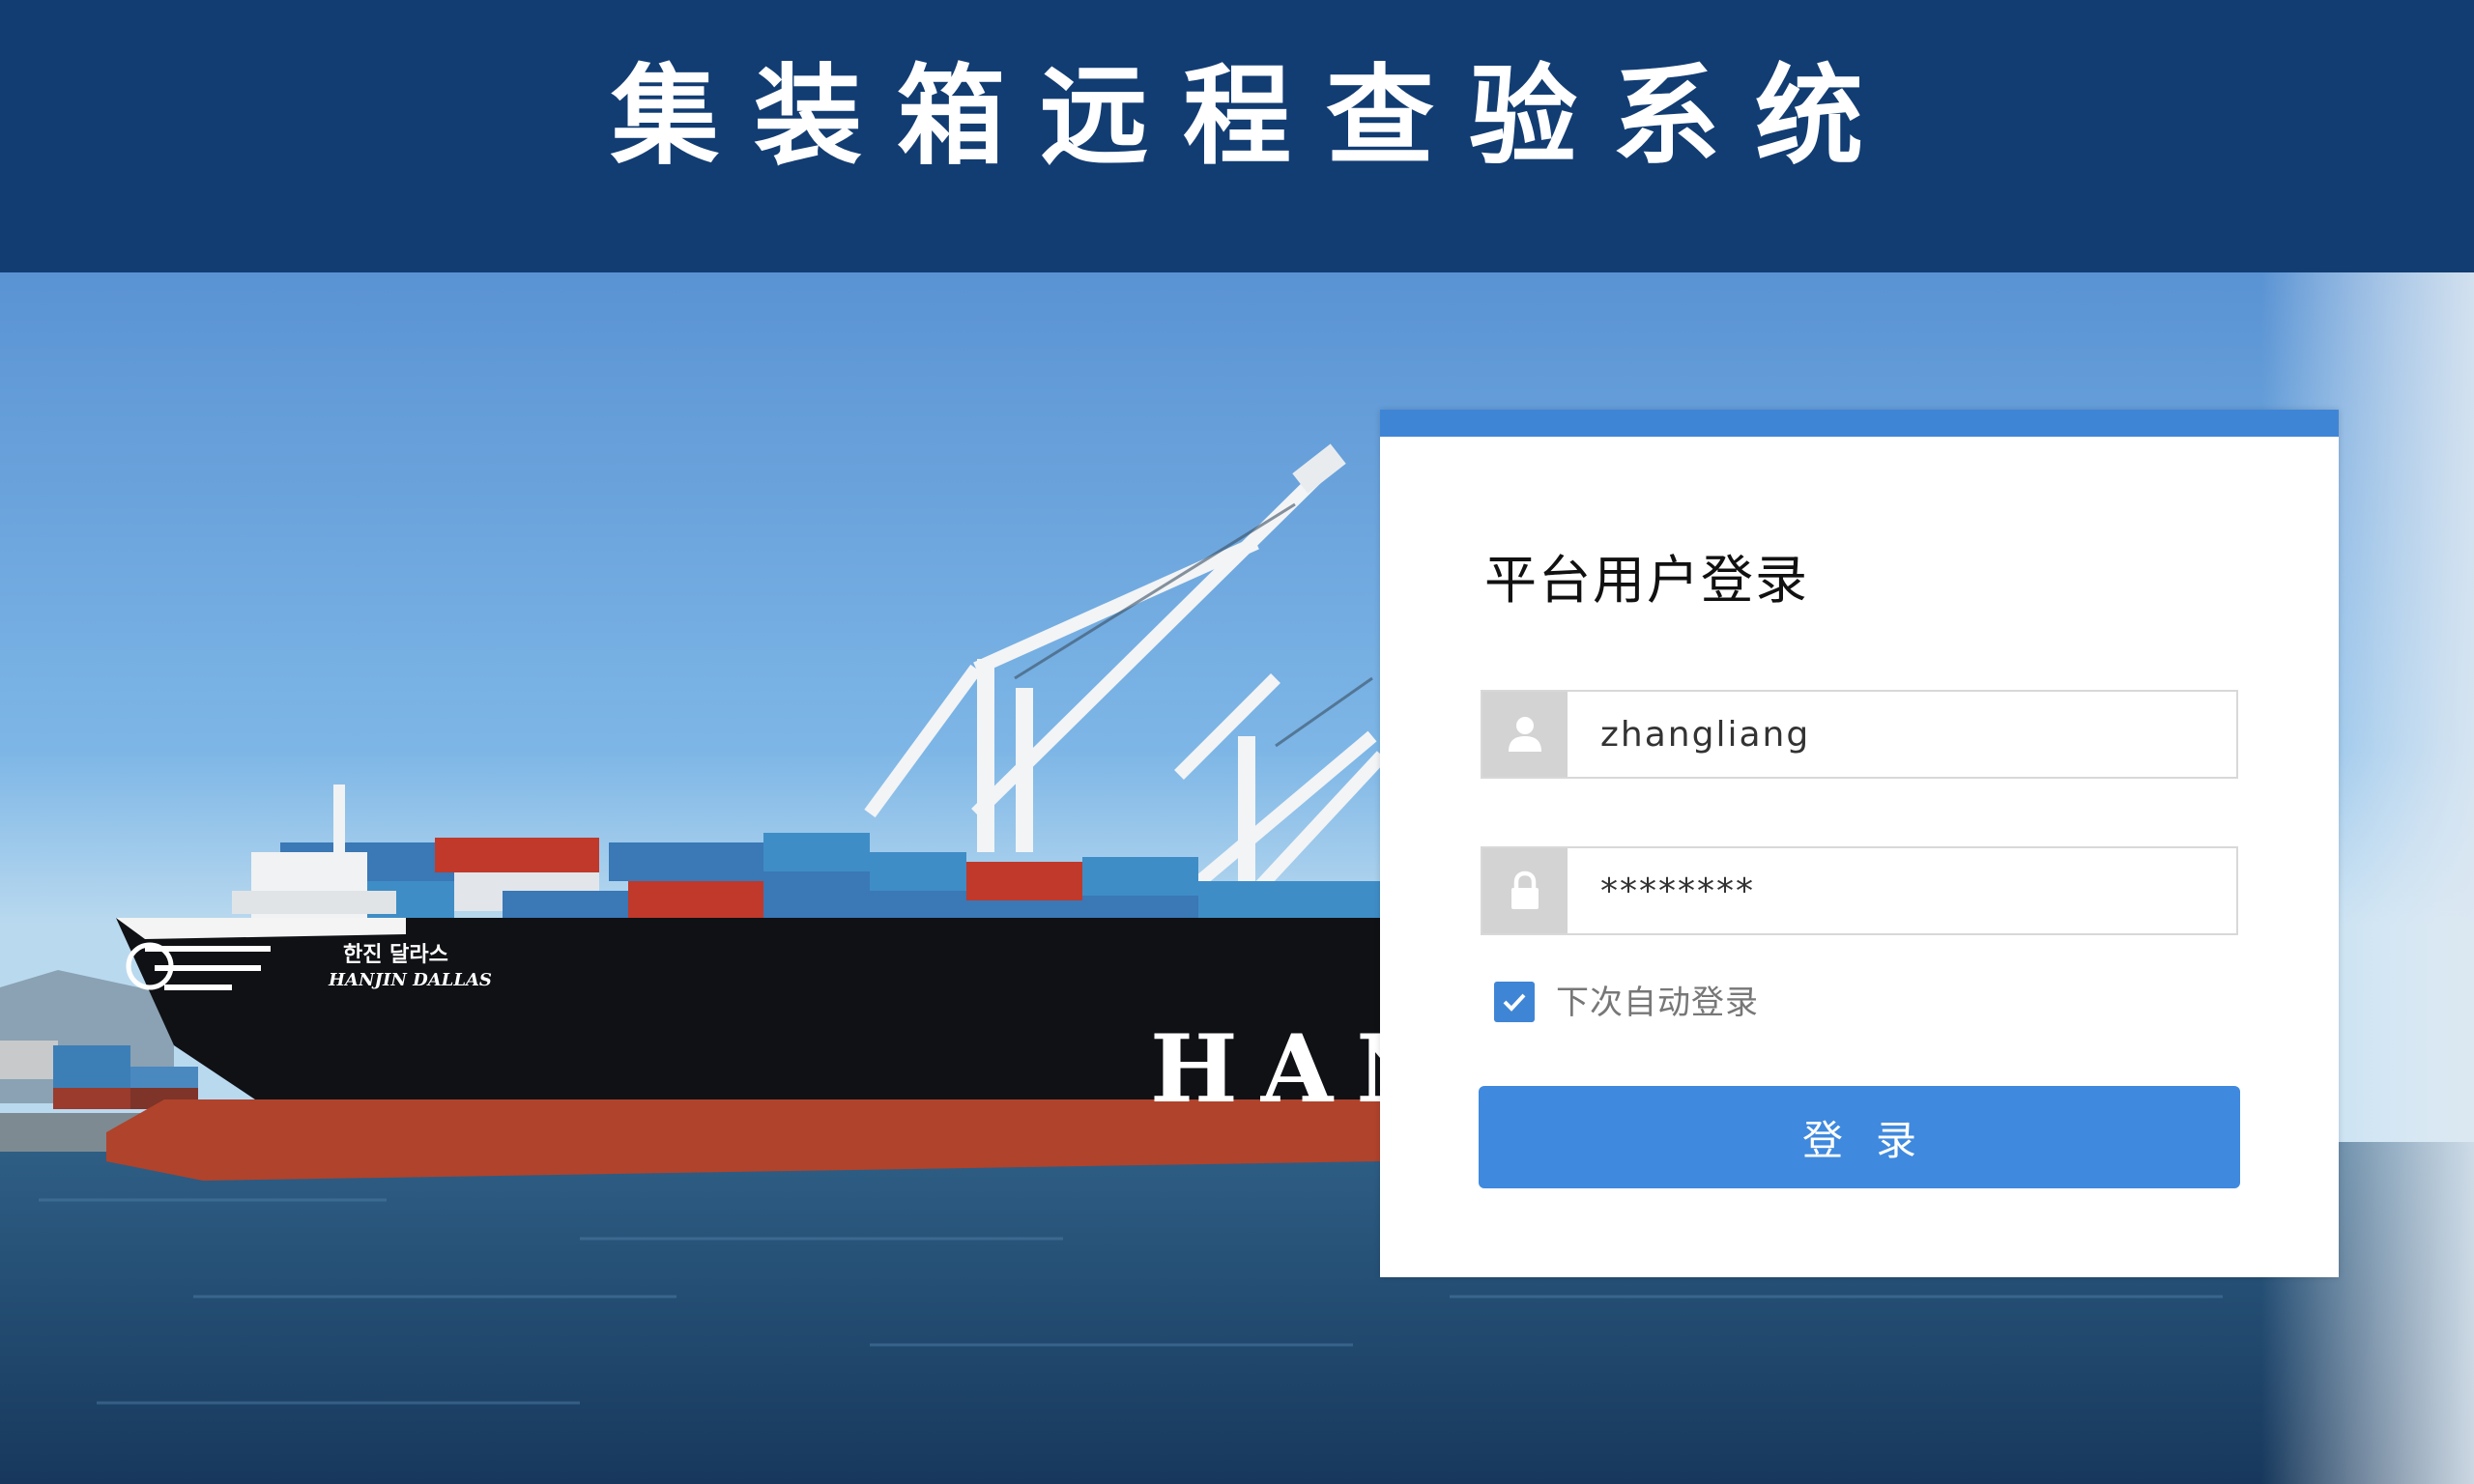 This screenshot has width=2474, height=1484. I want to click on username-input, so click(1902, 734).